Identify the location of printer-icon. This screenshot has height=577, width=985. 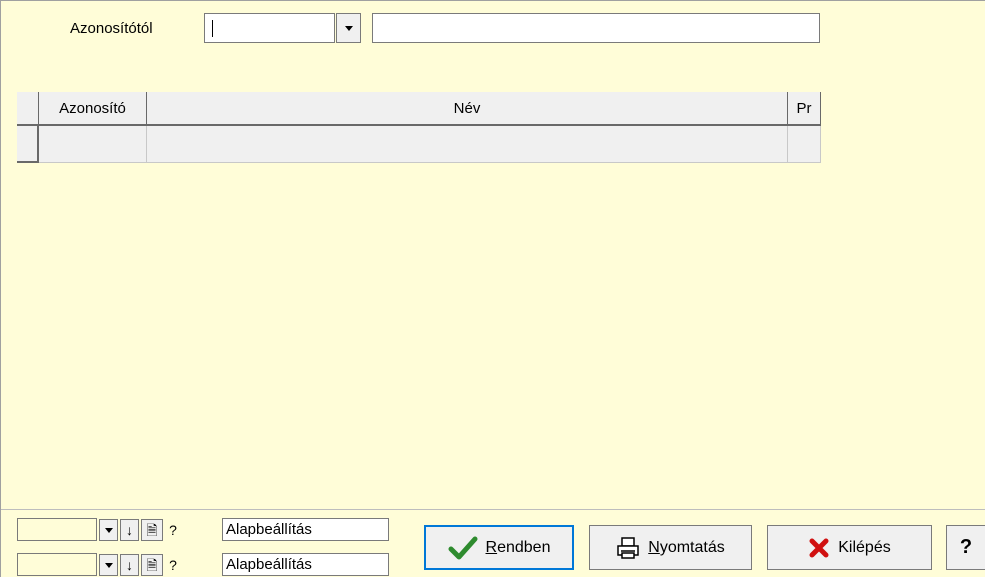
(628, 547).